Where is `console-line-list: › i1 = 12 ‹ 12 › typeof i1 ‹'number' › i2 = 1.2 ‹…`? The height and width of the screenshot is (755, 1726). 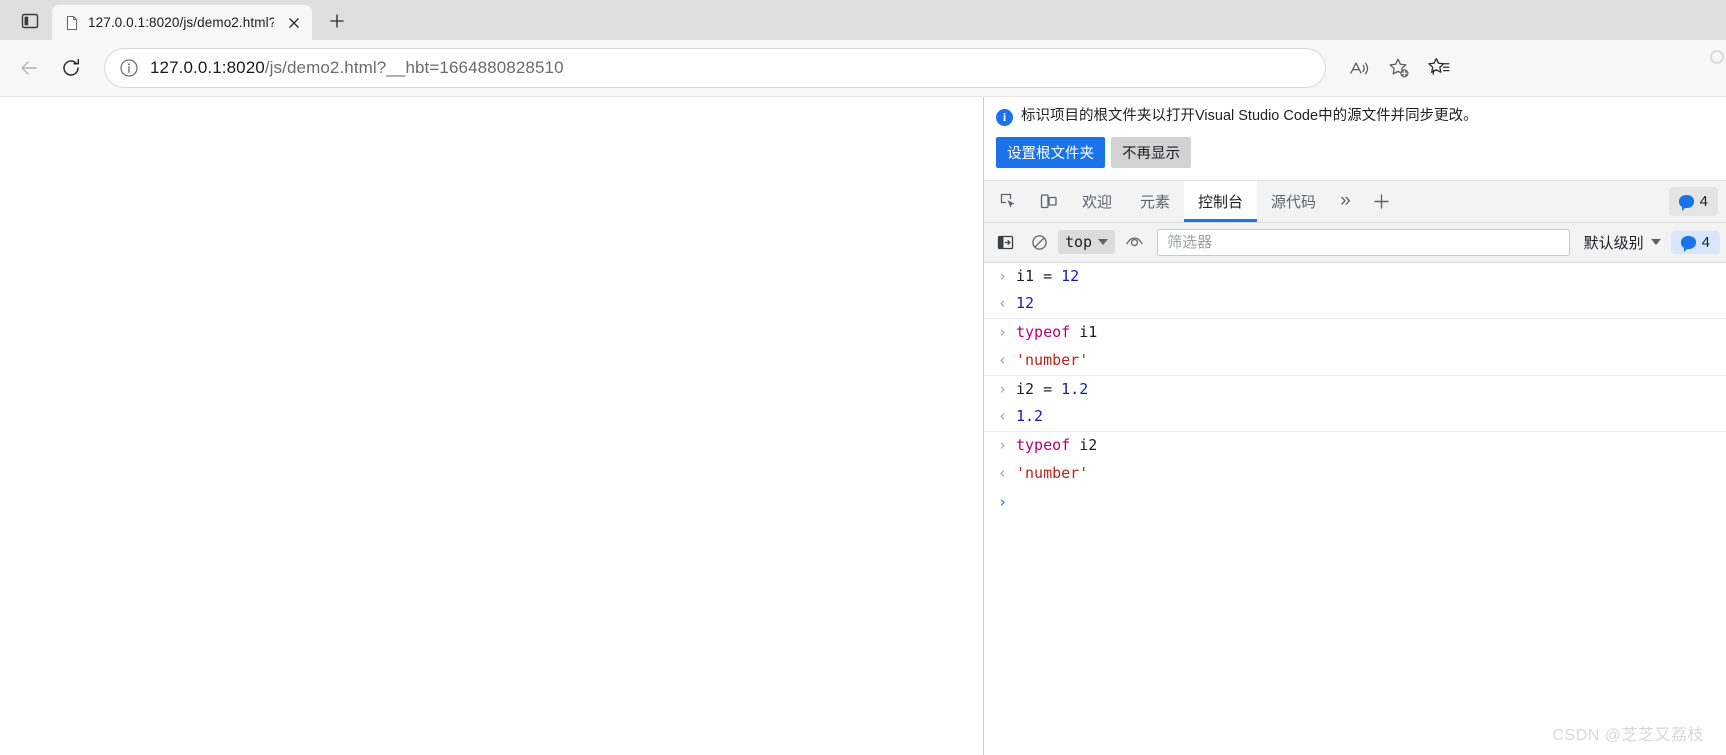 console-line-list: › i1 = 12 ‹ 12 › typeof i1 ‹'number' › i2 = 1.2 ‹… is located at coordinates (1355, 375).